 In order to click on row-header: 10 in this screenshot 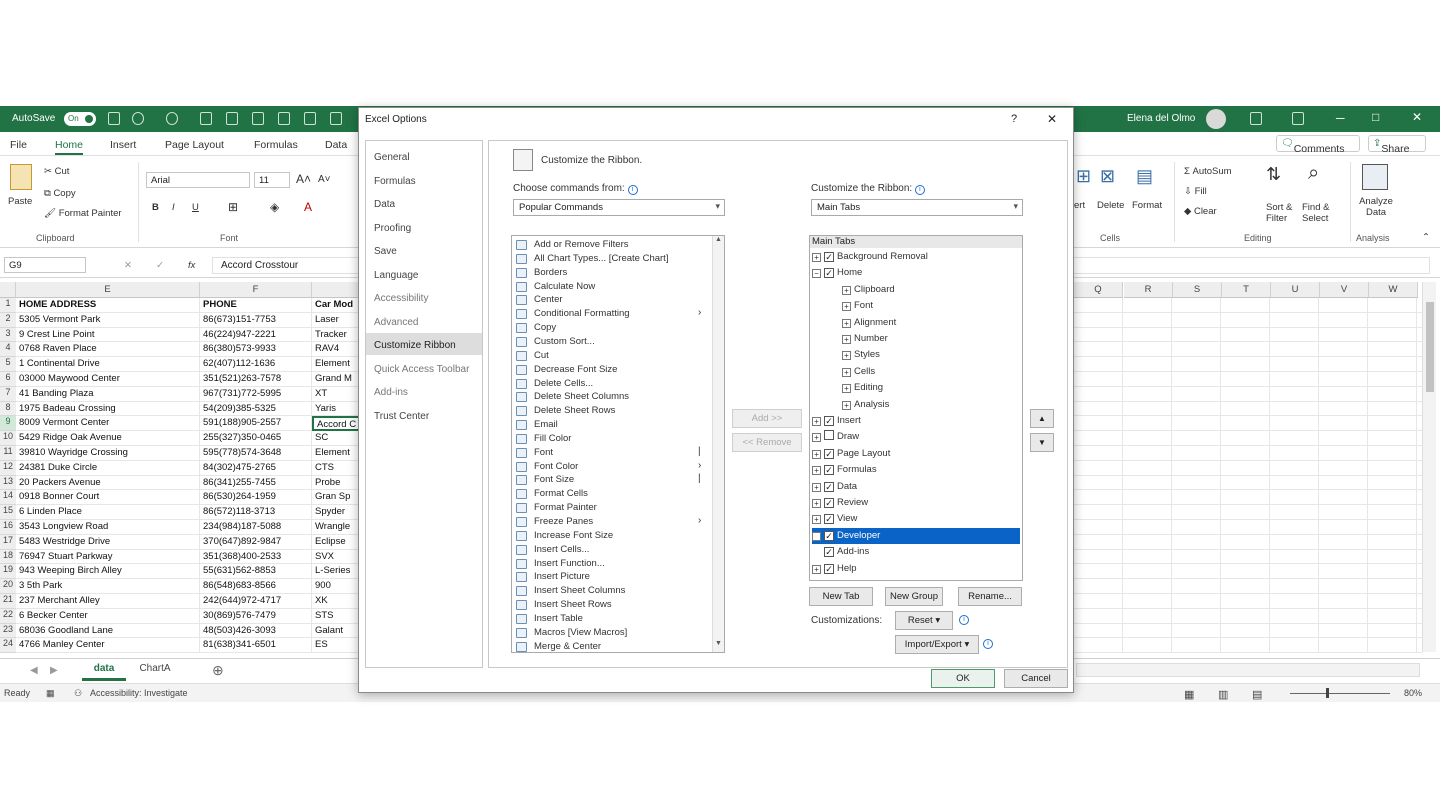, I will do `click(8, 438)`.